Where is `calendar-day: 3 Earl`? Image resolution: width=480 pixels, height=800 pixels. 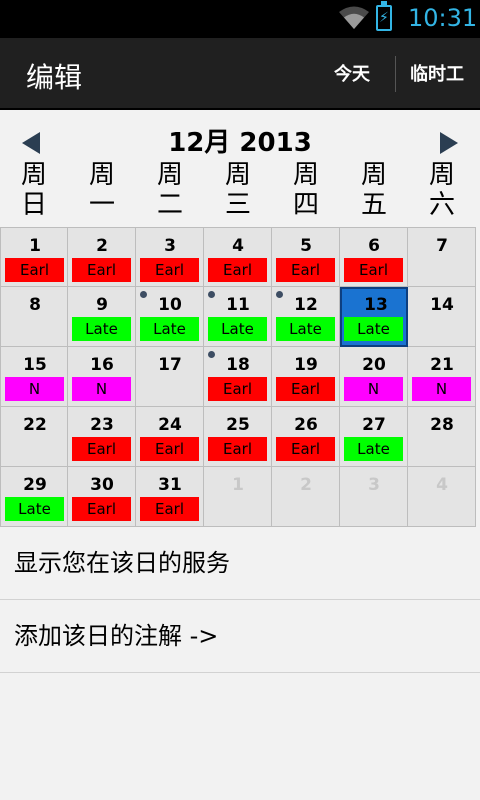
calendar-day: 3 Earl is located at coordinates (170, 257).